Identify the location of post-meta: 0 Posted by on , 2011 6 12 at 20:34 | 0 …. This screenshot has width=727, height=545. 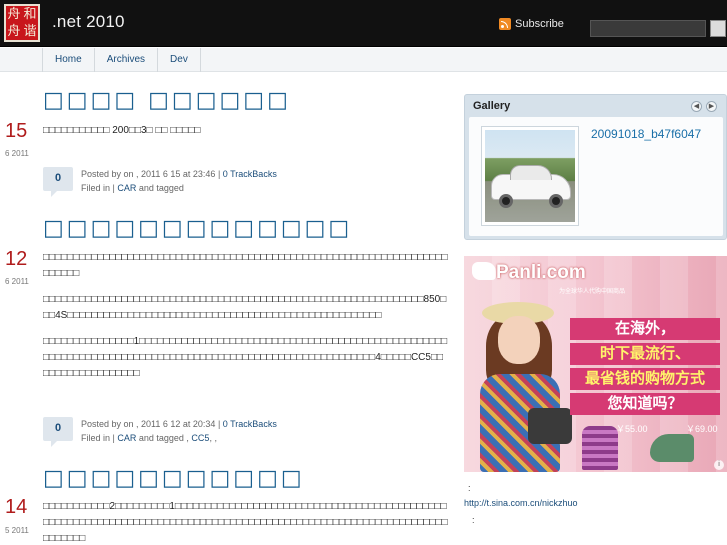
(245, 432).